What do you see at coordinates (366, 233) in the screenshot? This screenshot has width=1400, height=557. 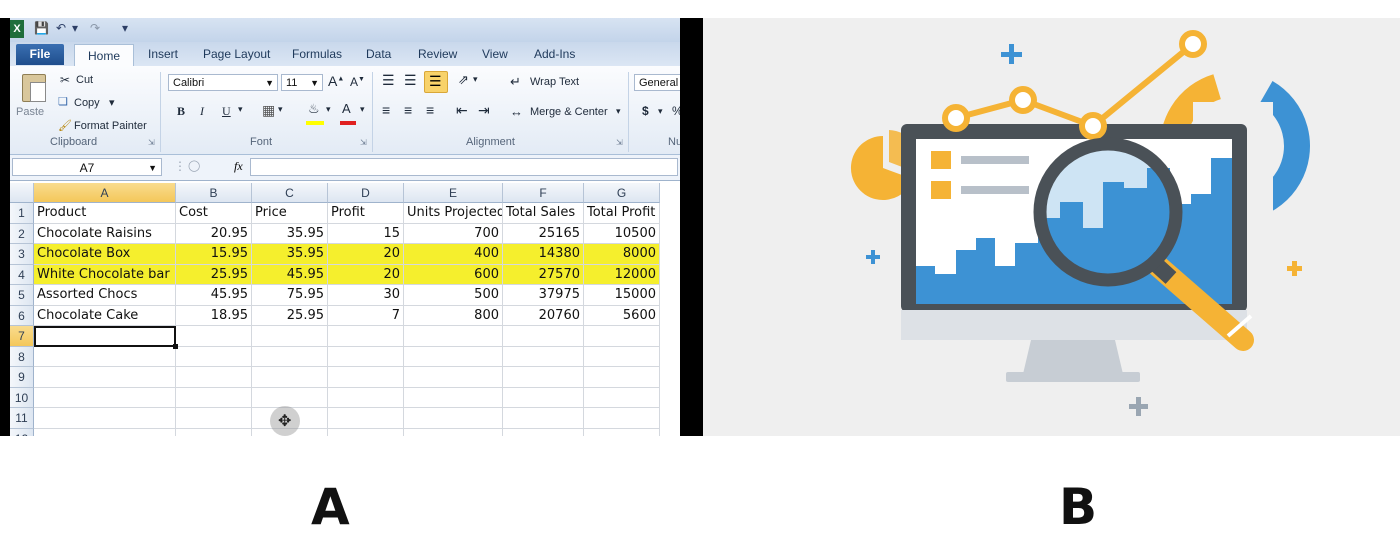 I see `table-cell: 15` at bounding box center [366, 233].